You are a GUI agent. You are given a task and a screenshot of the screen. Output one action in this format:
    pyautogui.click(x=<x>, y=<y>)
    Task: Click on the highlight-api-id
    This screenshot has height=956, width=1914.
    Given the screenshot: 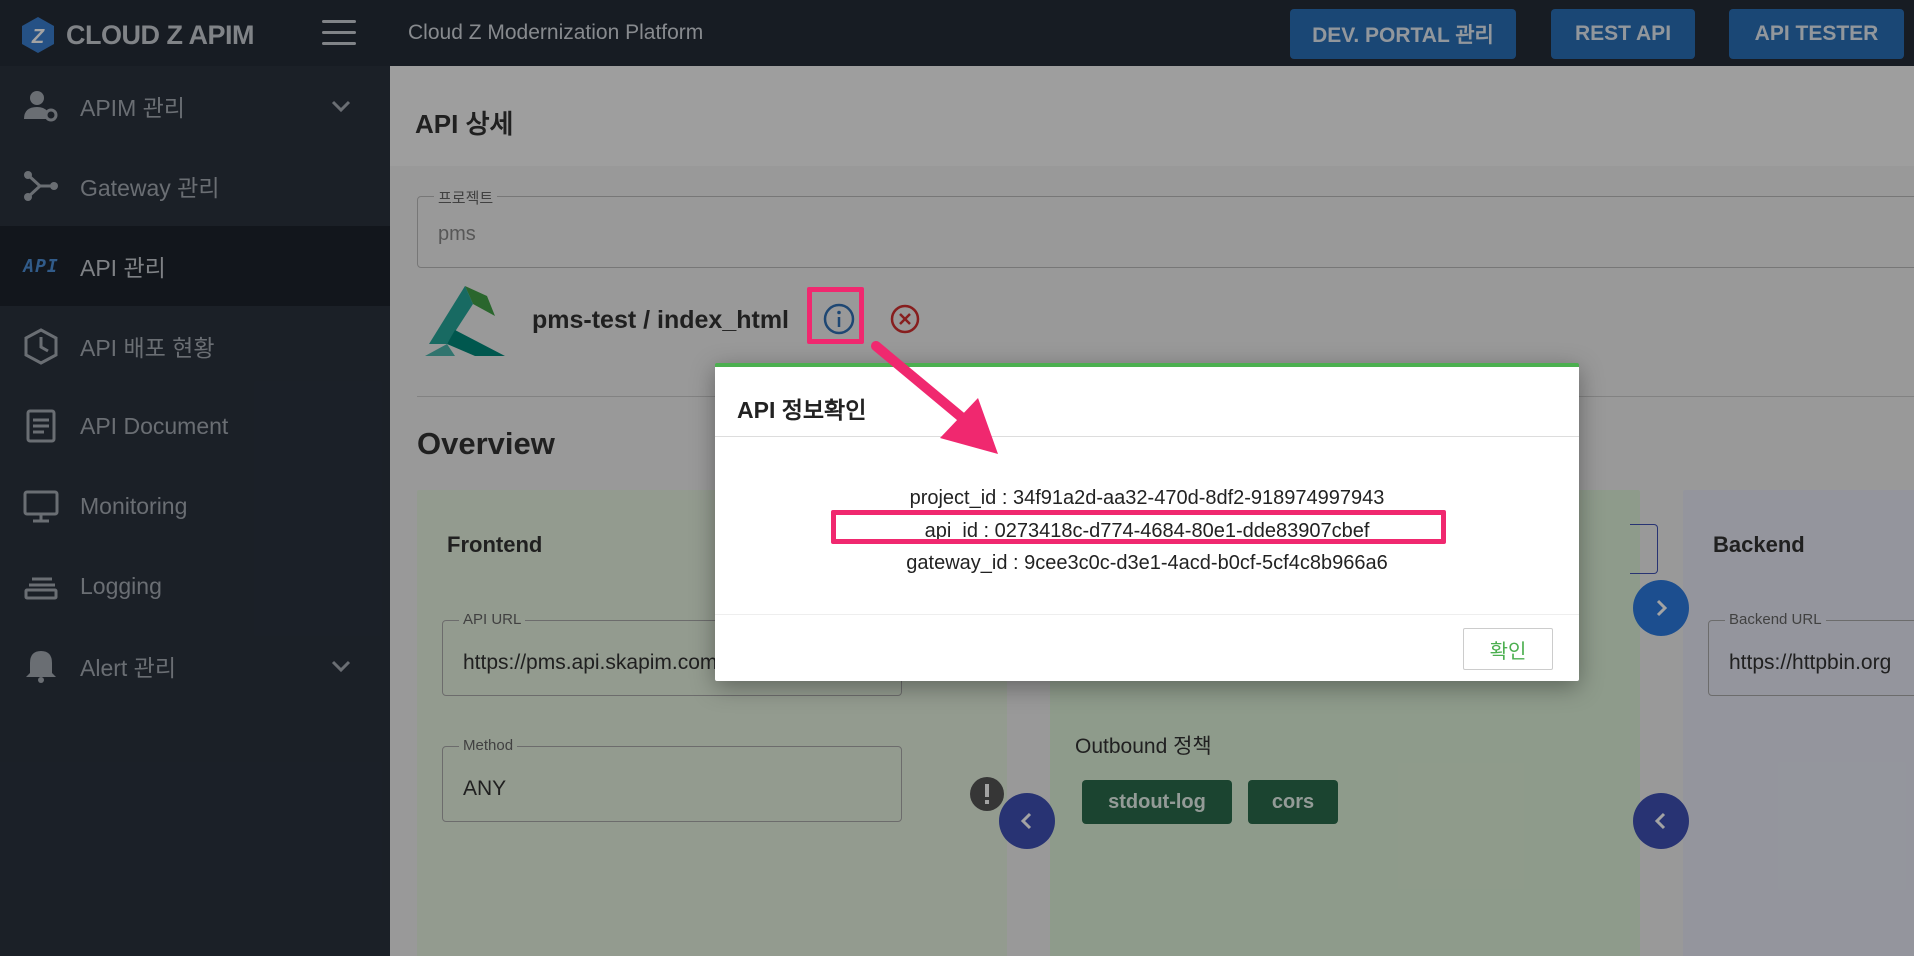 What is the action you would take?
    pyautogui.click(x=1138, y=527)
    